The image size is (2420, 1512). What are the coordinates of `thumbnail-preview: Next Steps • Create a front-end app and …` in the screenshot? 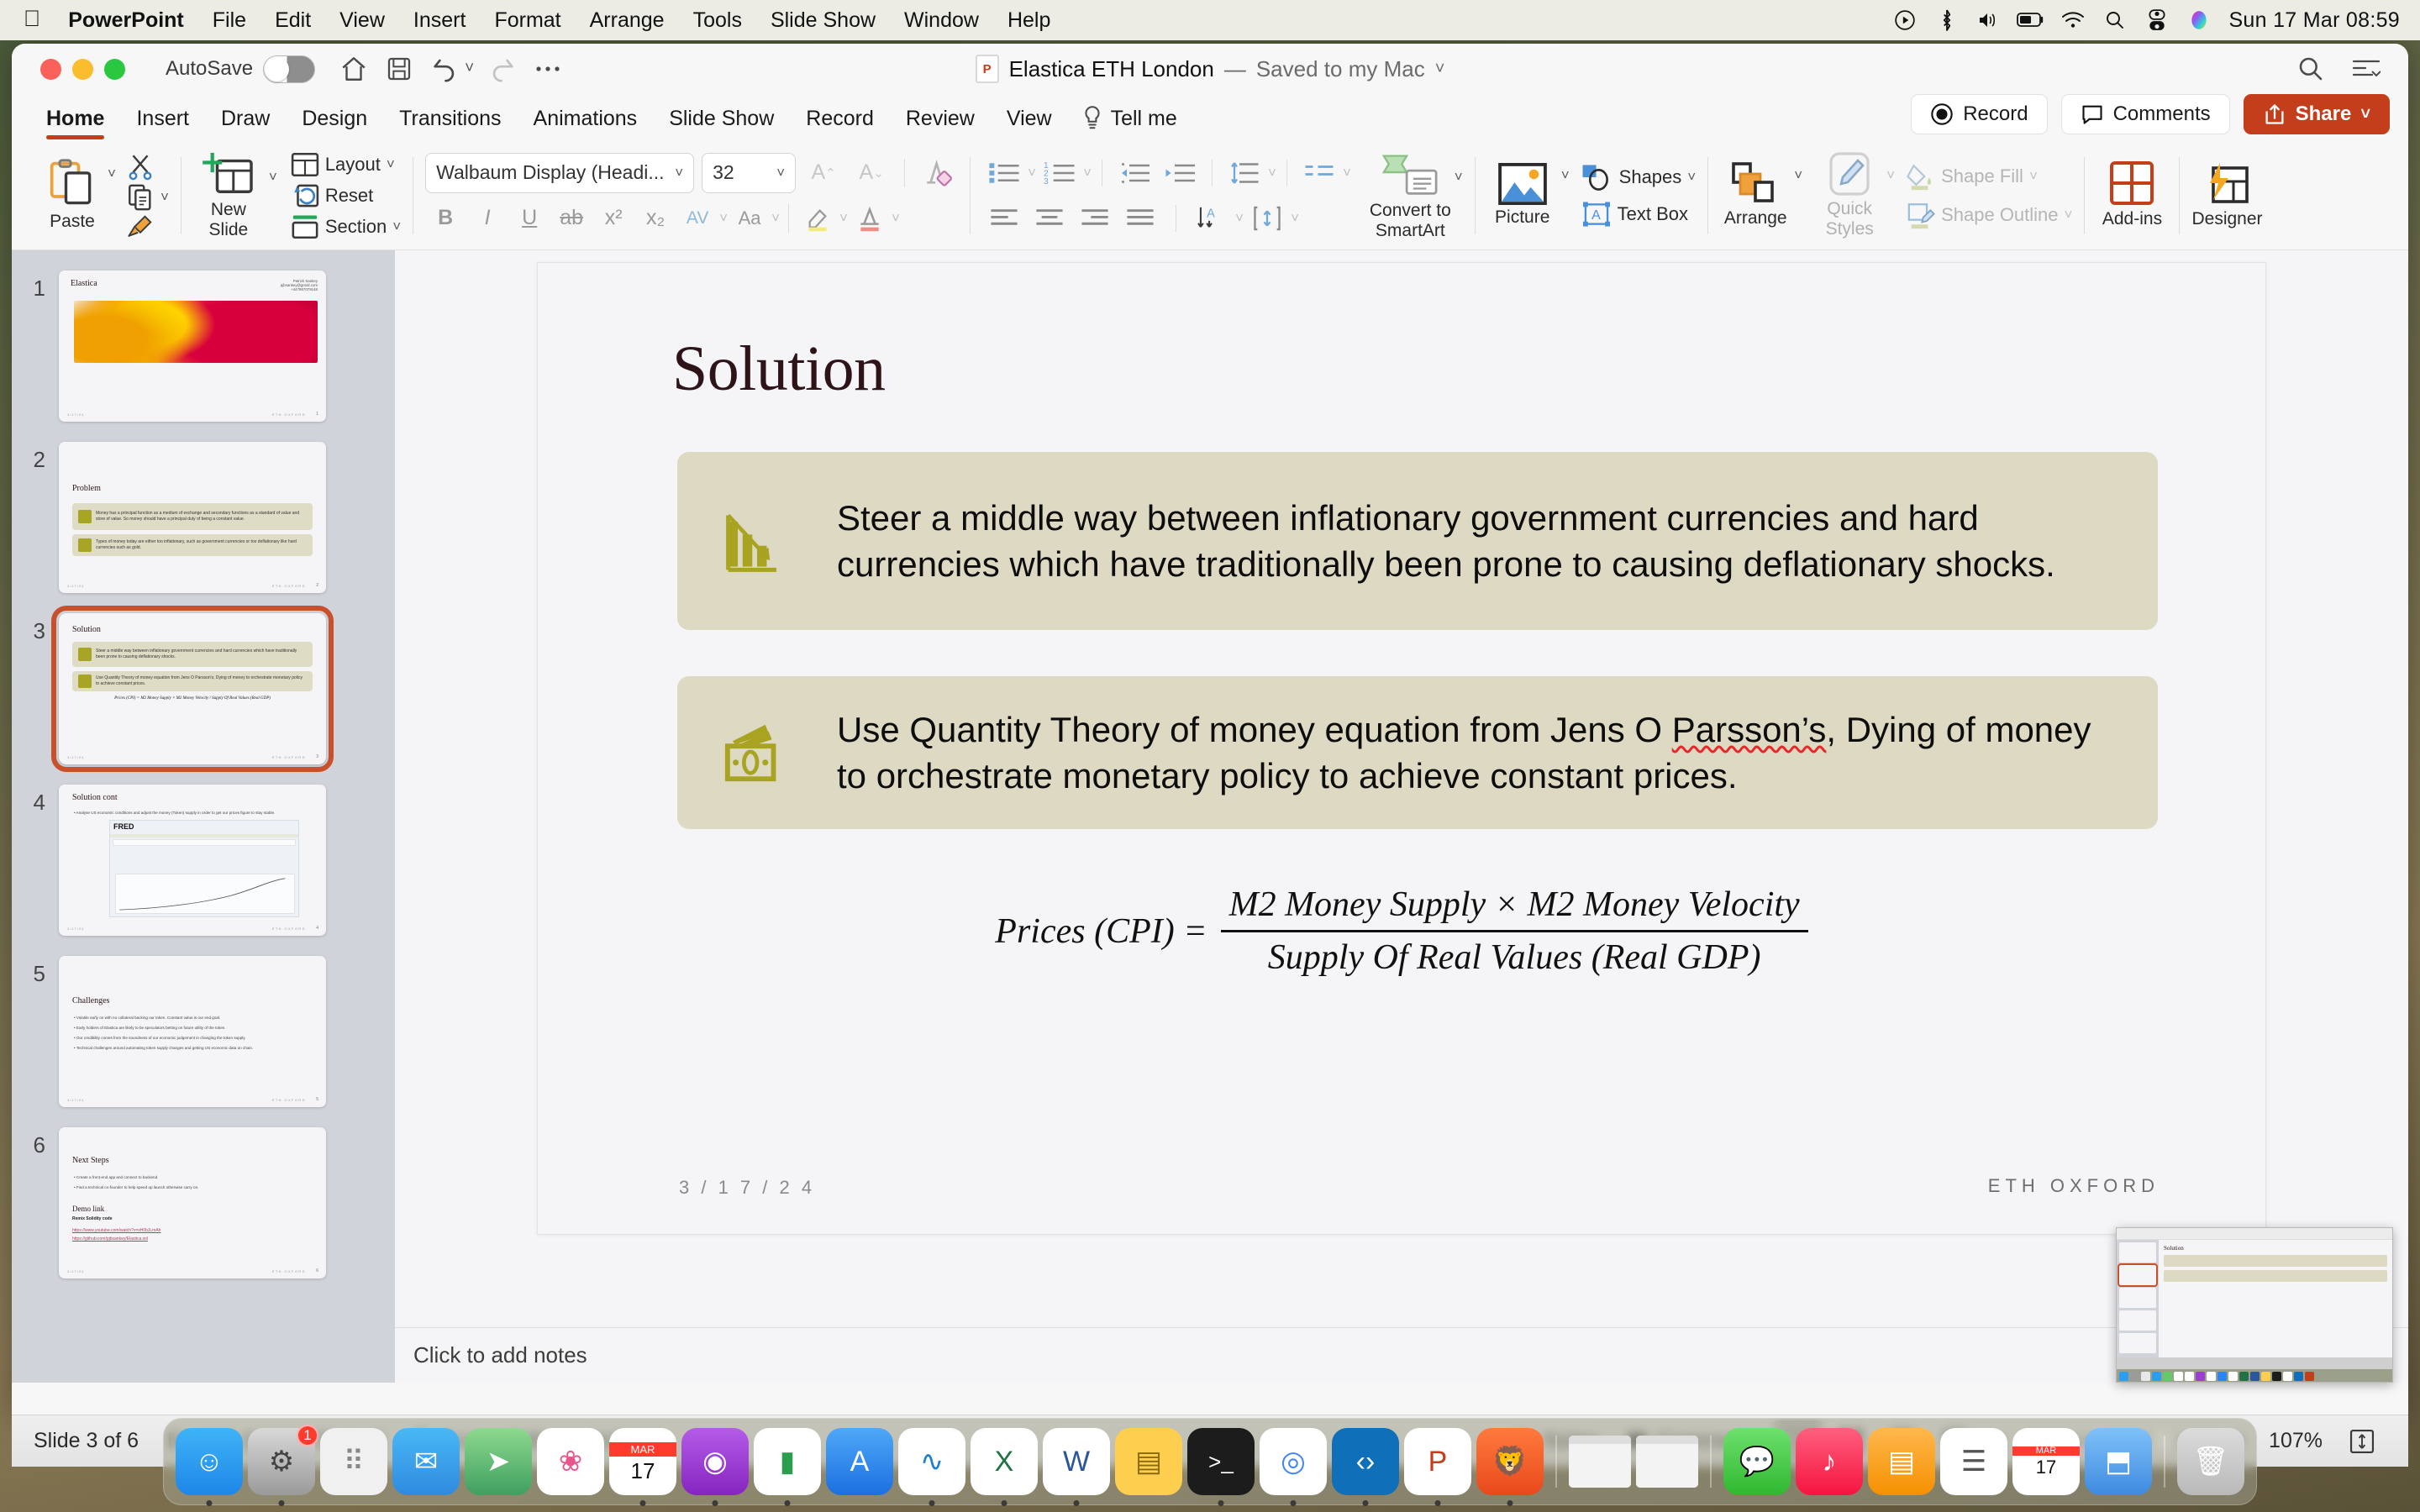 It's located at (192, 1202).